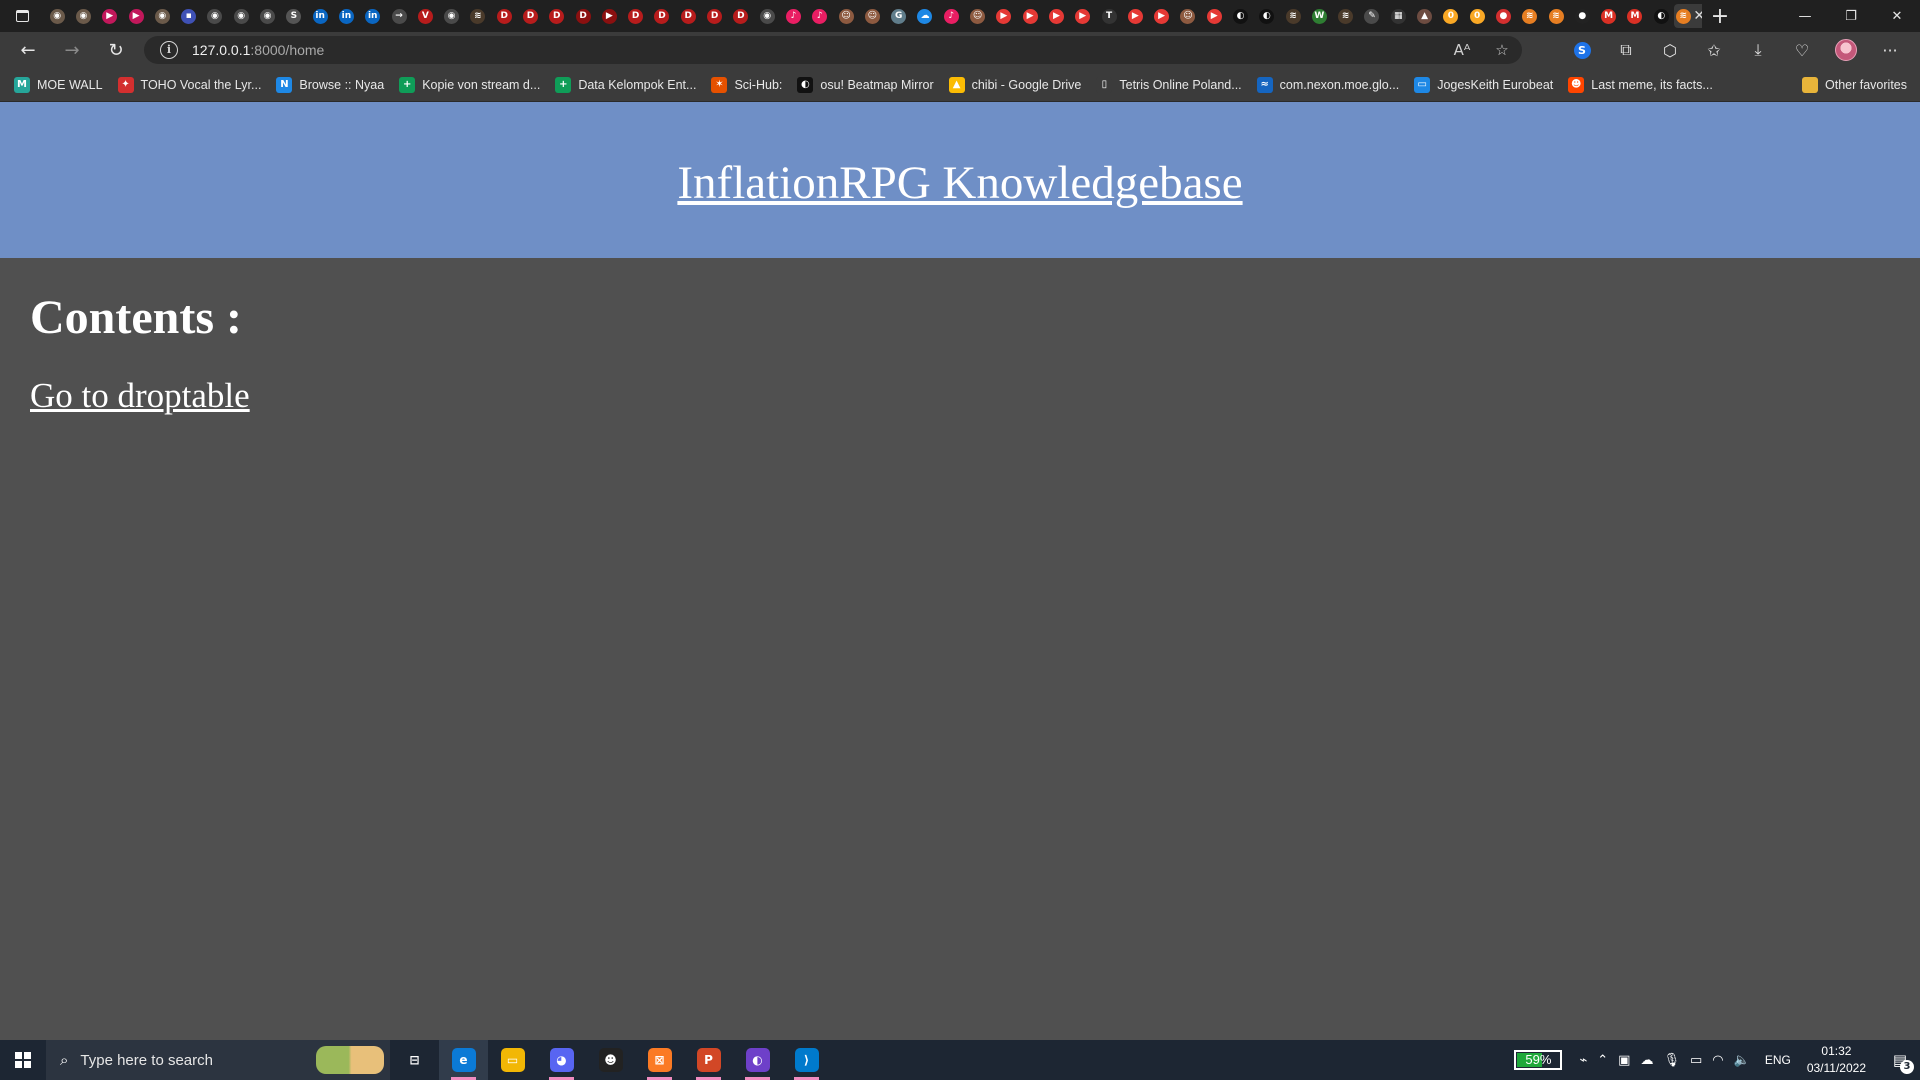  What do you see at coordinates (1714, 50) in the screenshot?
I see `favorites-button: ✩` at bounding box center [1714, 50].